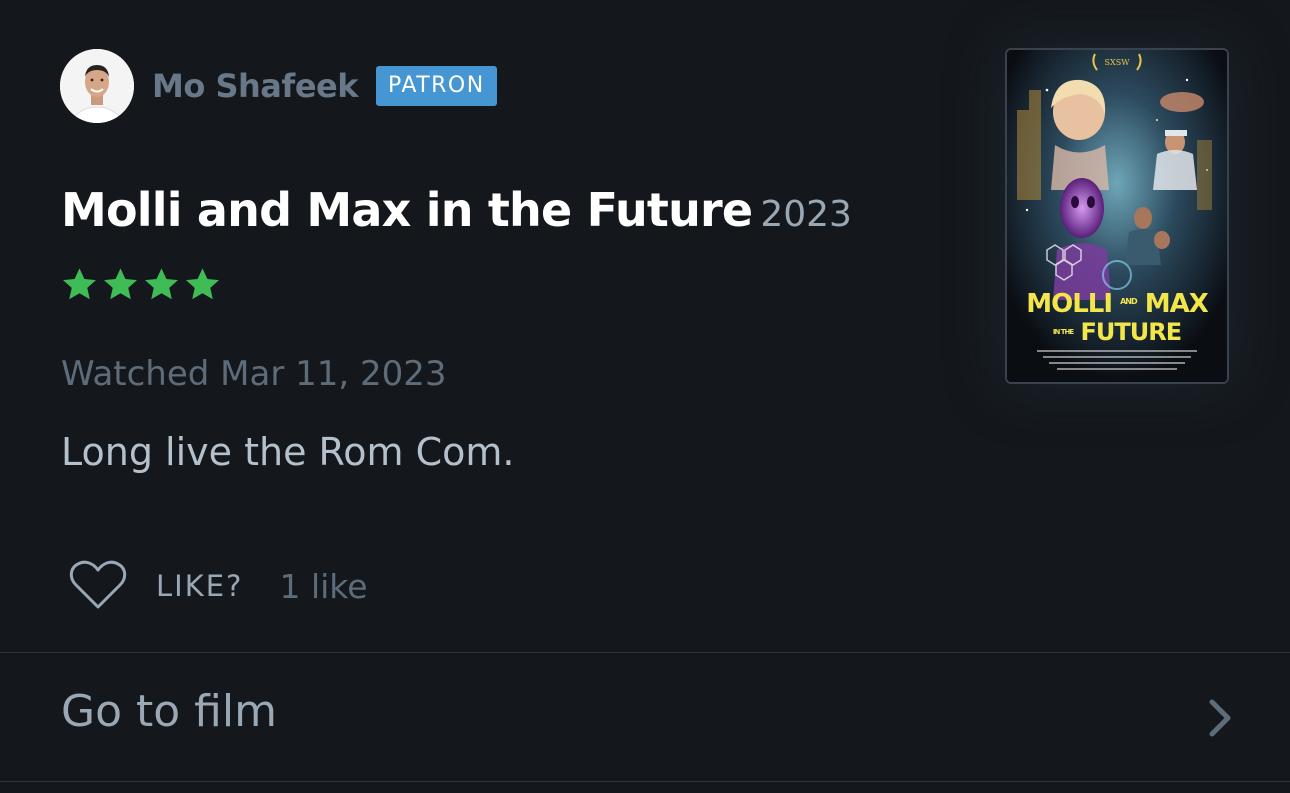 The height and width of the screenshot is (793, 1290). What do you see at coordinates (141, 285) in the screenshot?
I see `star-rating` at bounding box center [141, 285].